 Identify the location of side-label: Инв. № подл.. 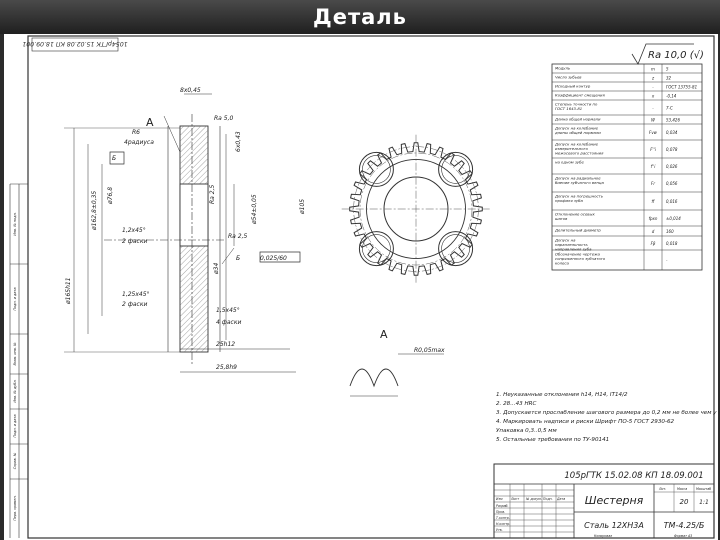
(15, 223).